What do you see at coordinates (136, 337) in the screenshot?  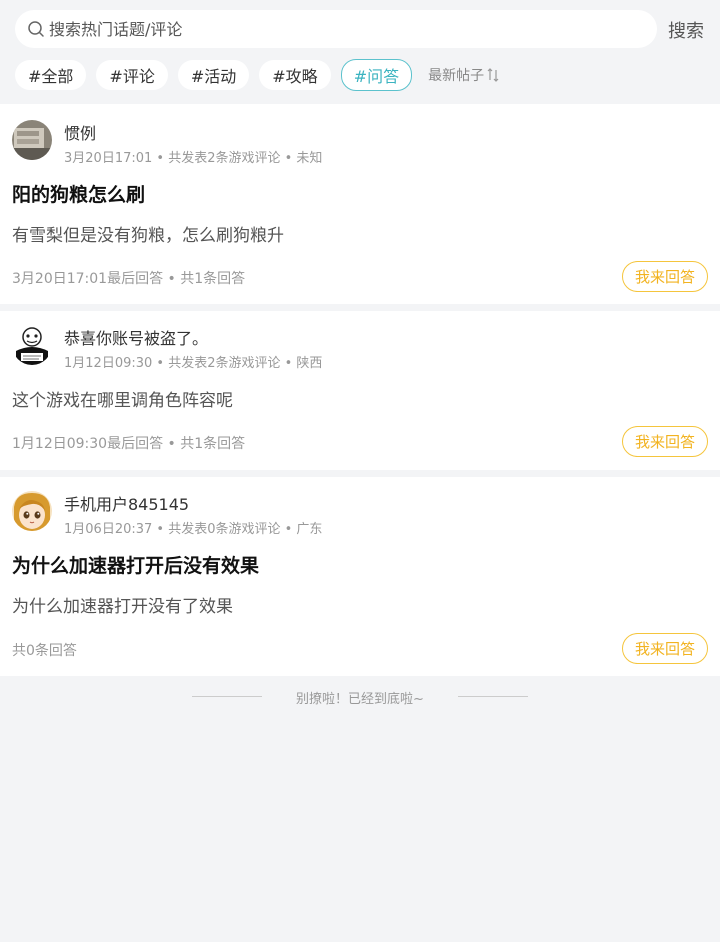 I see `post-username: 恭喜你账号被盗了。` at bounding box center [136, 337].